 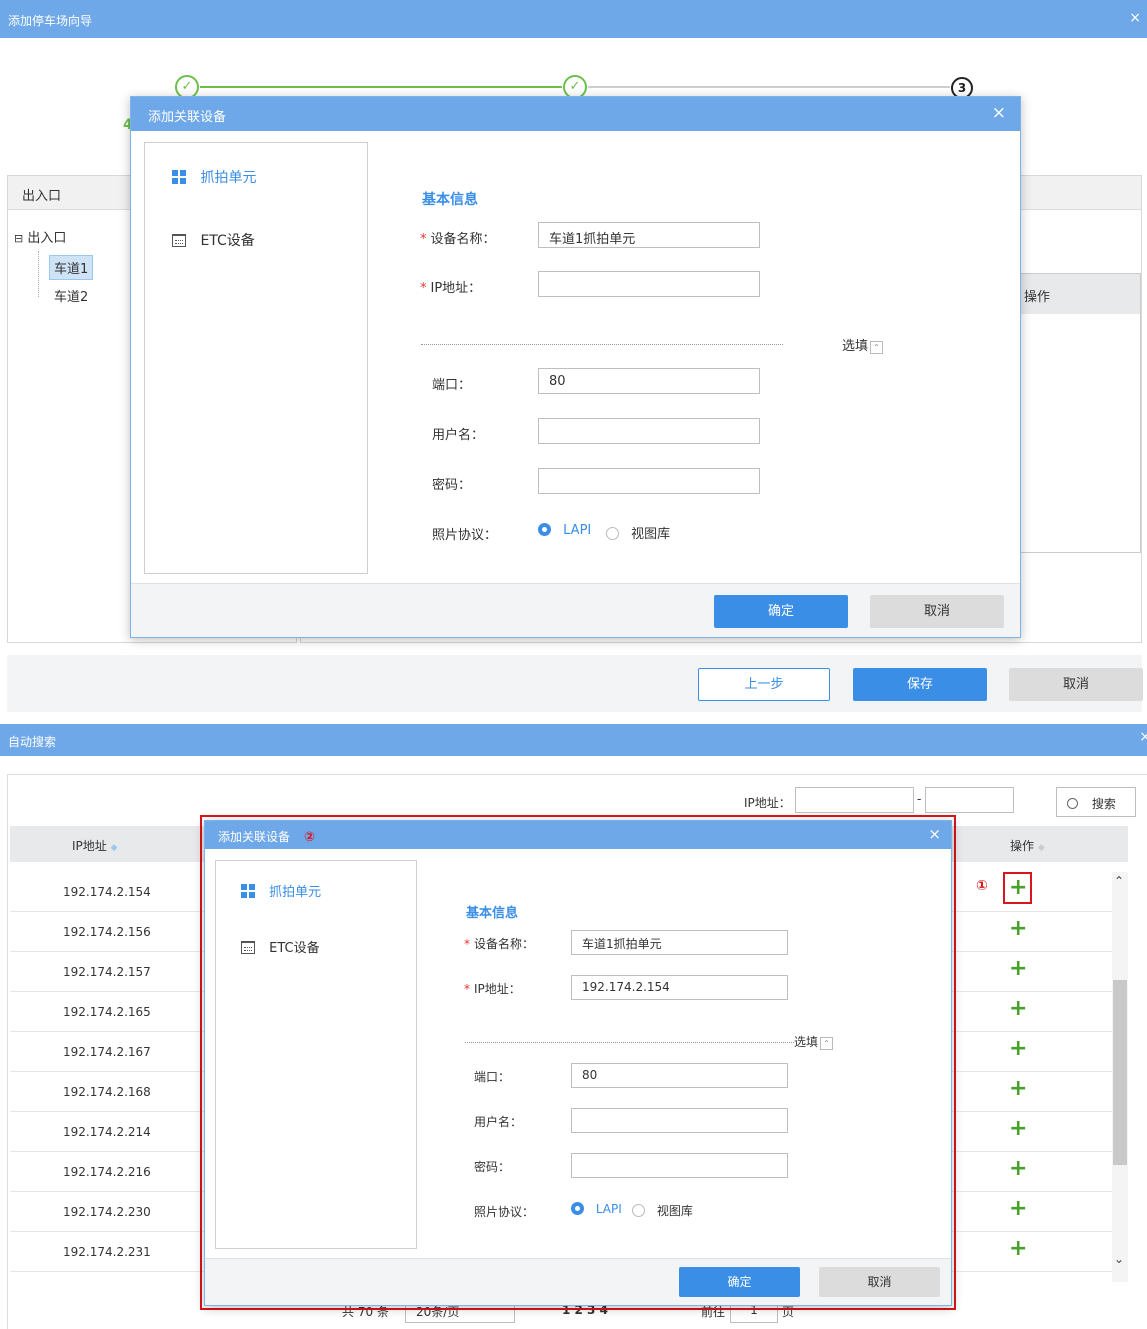 I want to click on scroll-down-icon: ⌄, so click(x=1119, y=1259).